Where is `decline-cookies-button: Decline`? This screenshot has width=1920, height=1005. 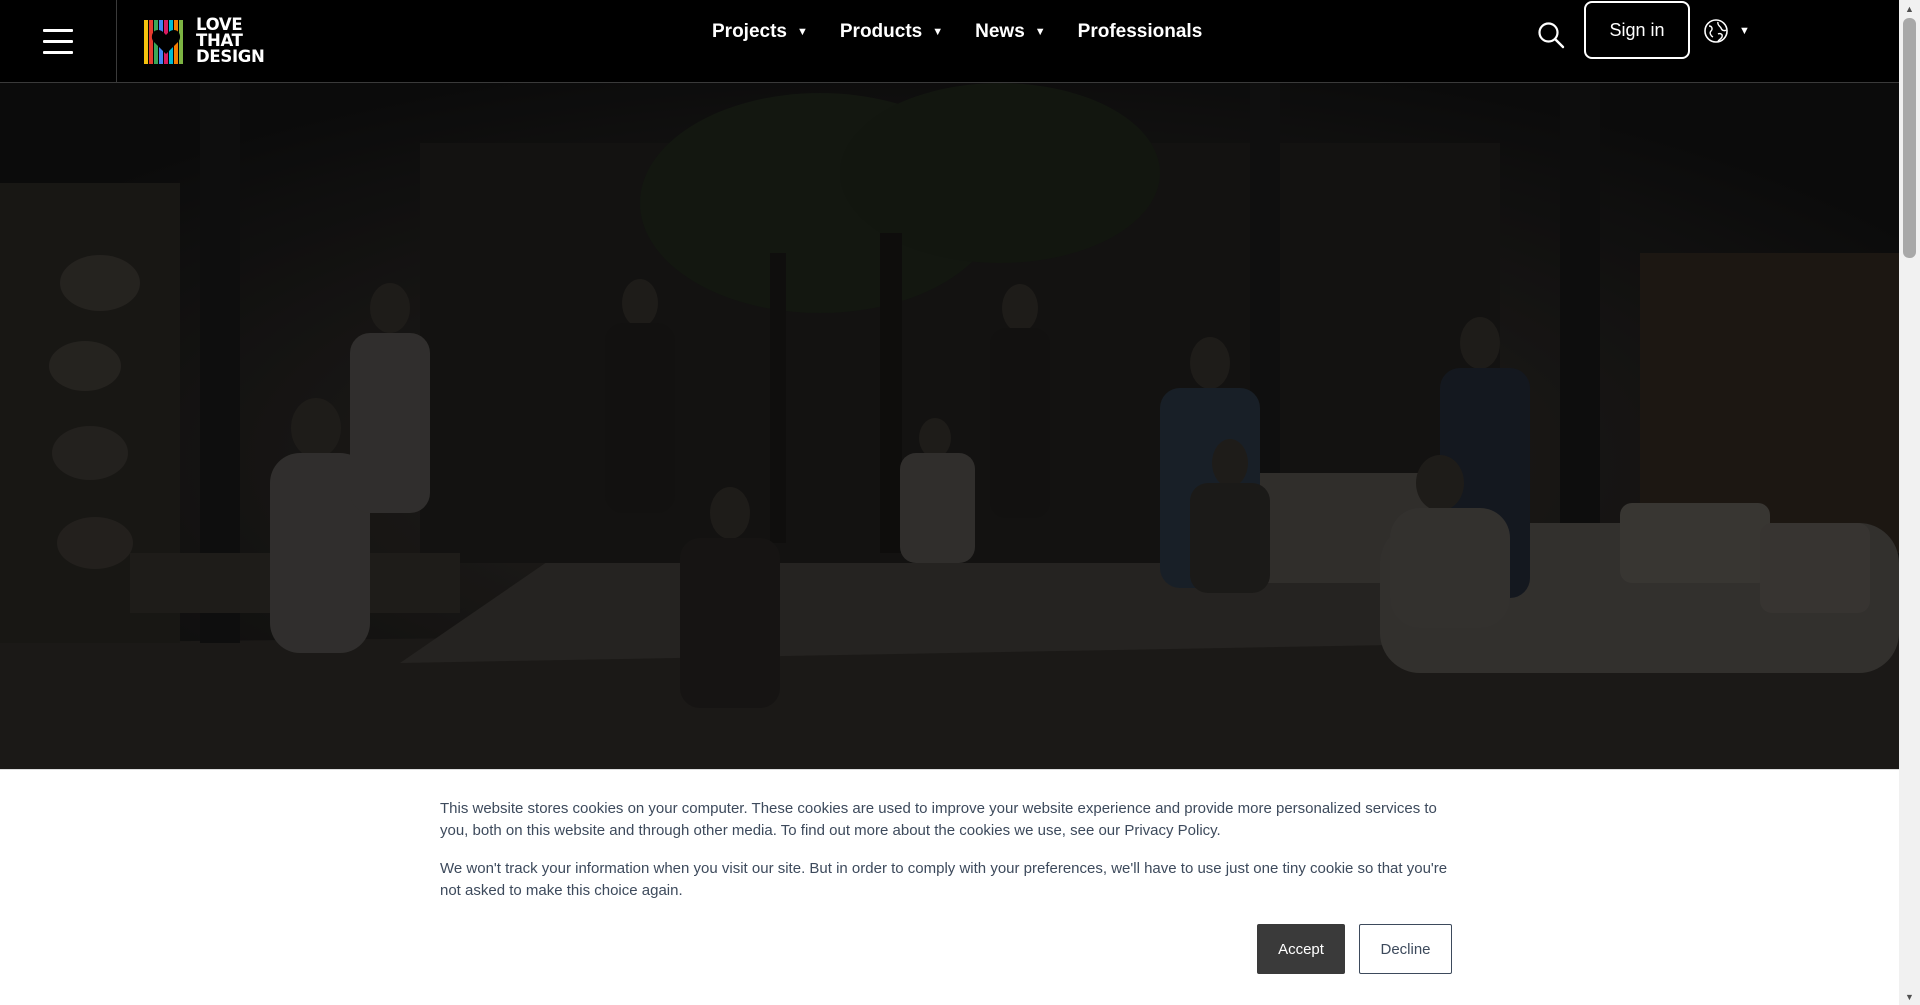
decline-cookies-button: Decline is located at coordinates (1405, 949).